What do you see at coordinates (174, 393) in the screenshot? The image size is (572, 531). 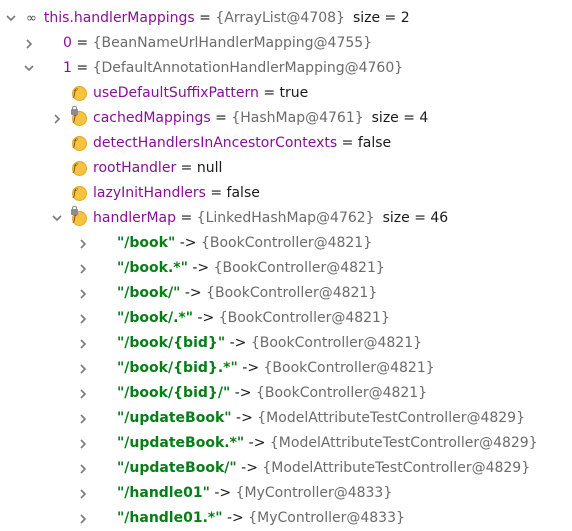 I see `map-key: "/book/{bid}/"` at bounding box center [174, 393].